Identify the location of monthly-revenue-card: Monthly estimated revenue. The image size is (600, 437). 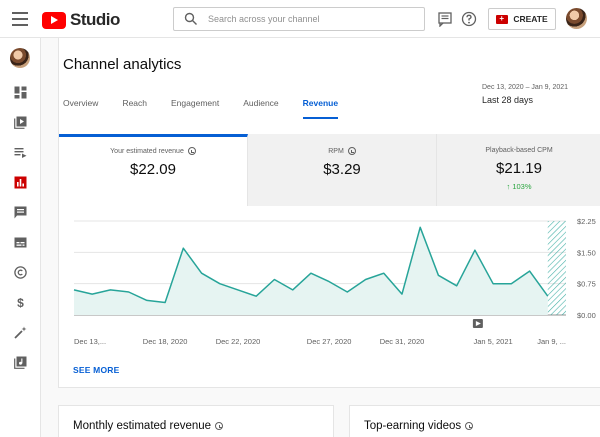
(196, 421).